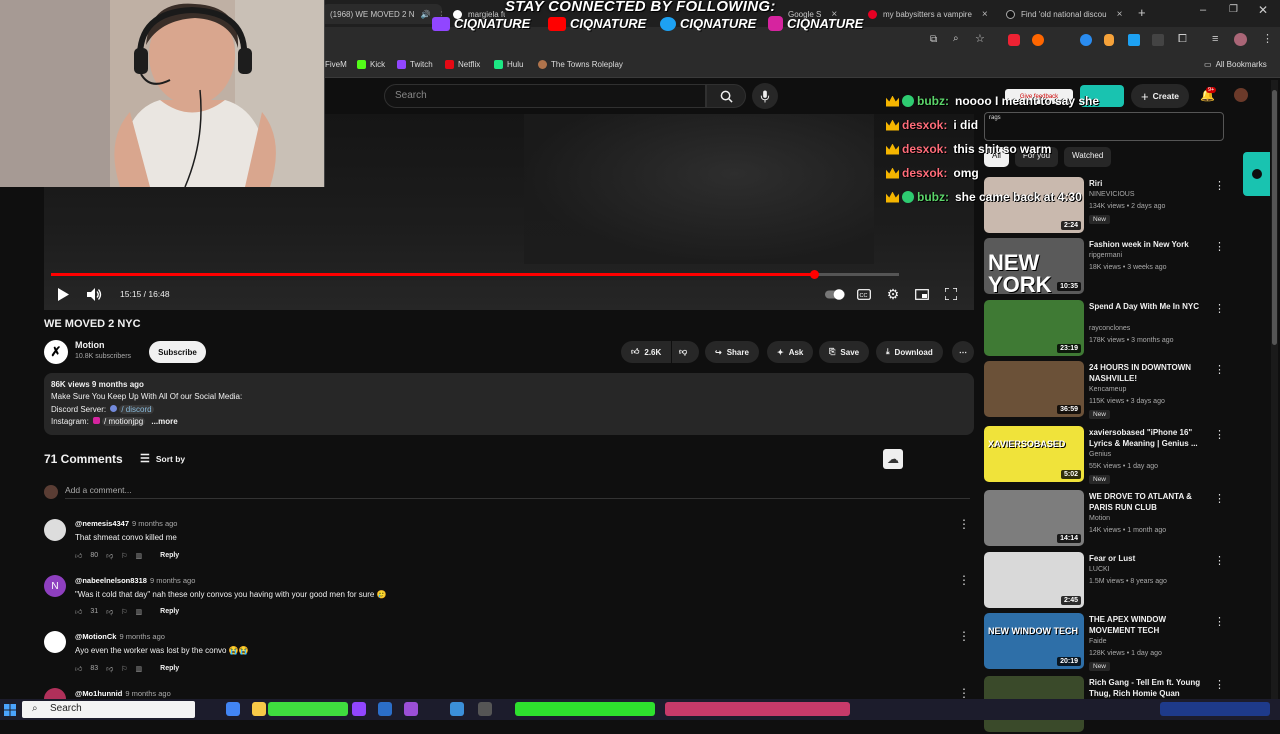 This screenshot has height=734, width=1280. I want to click on commenter-avatar: N, so click(55, 586).